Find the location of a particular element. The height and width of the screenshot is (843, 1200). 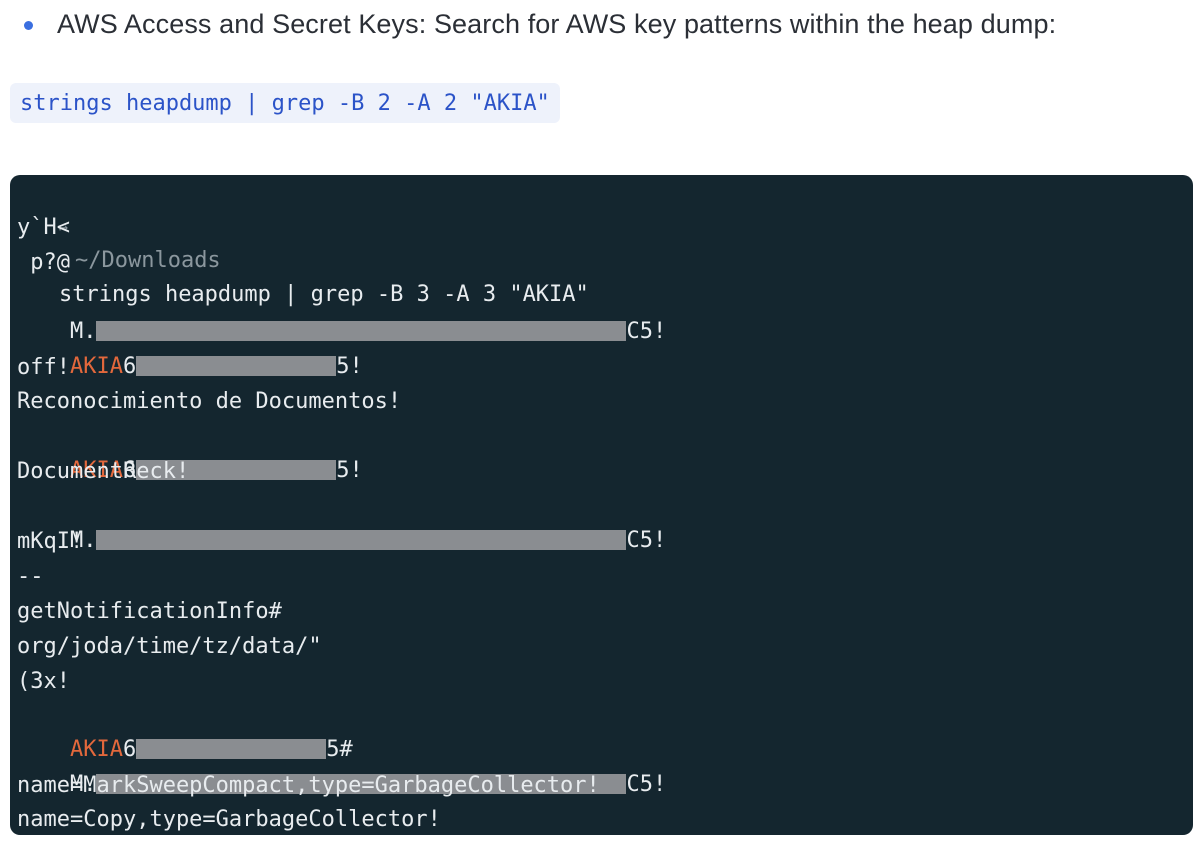

code-snippet: strings heapdump | grep -B 2 -A 2 "AKIA" is located at coordinates (285, 103).